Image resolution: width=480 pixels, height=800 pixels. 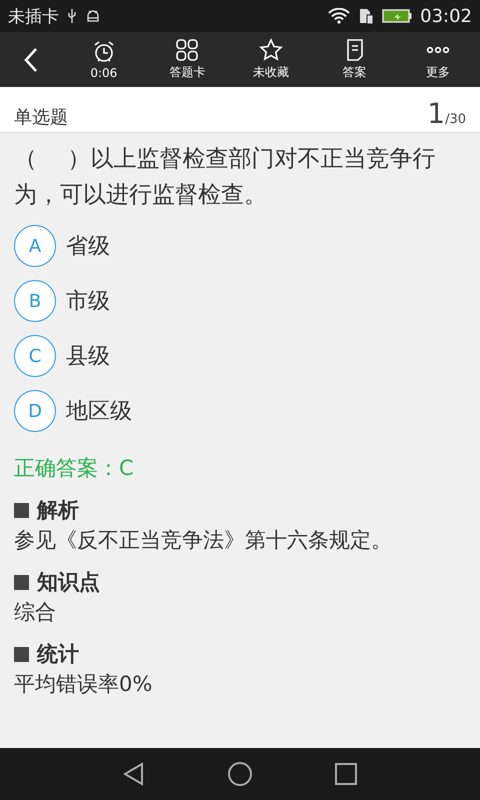 I want to click on section-title: 解析, so click(x=58, y=510).